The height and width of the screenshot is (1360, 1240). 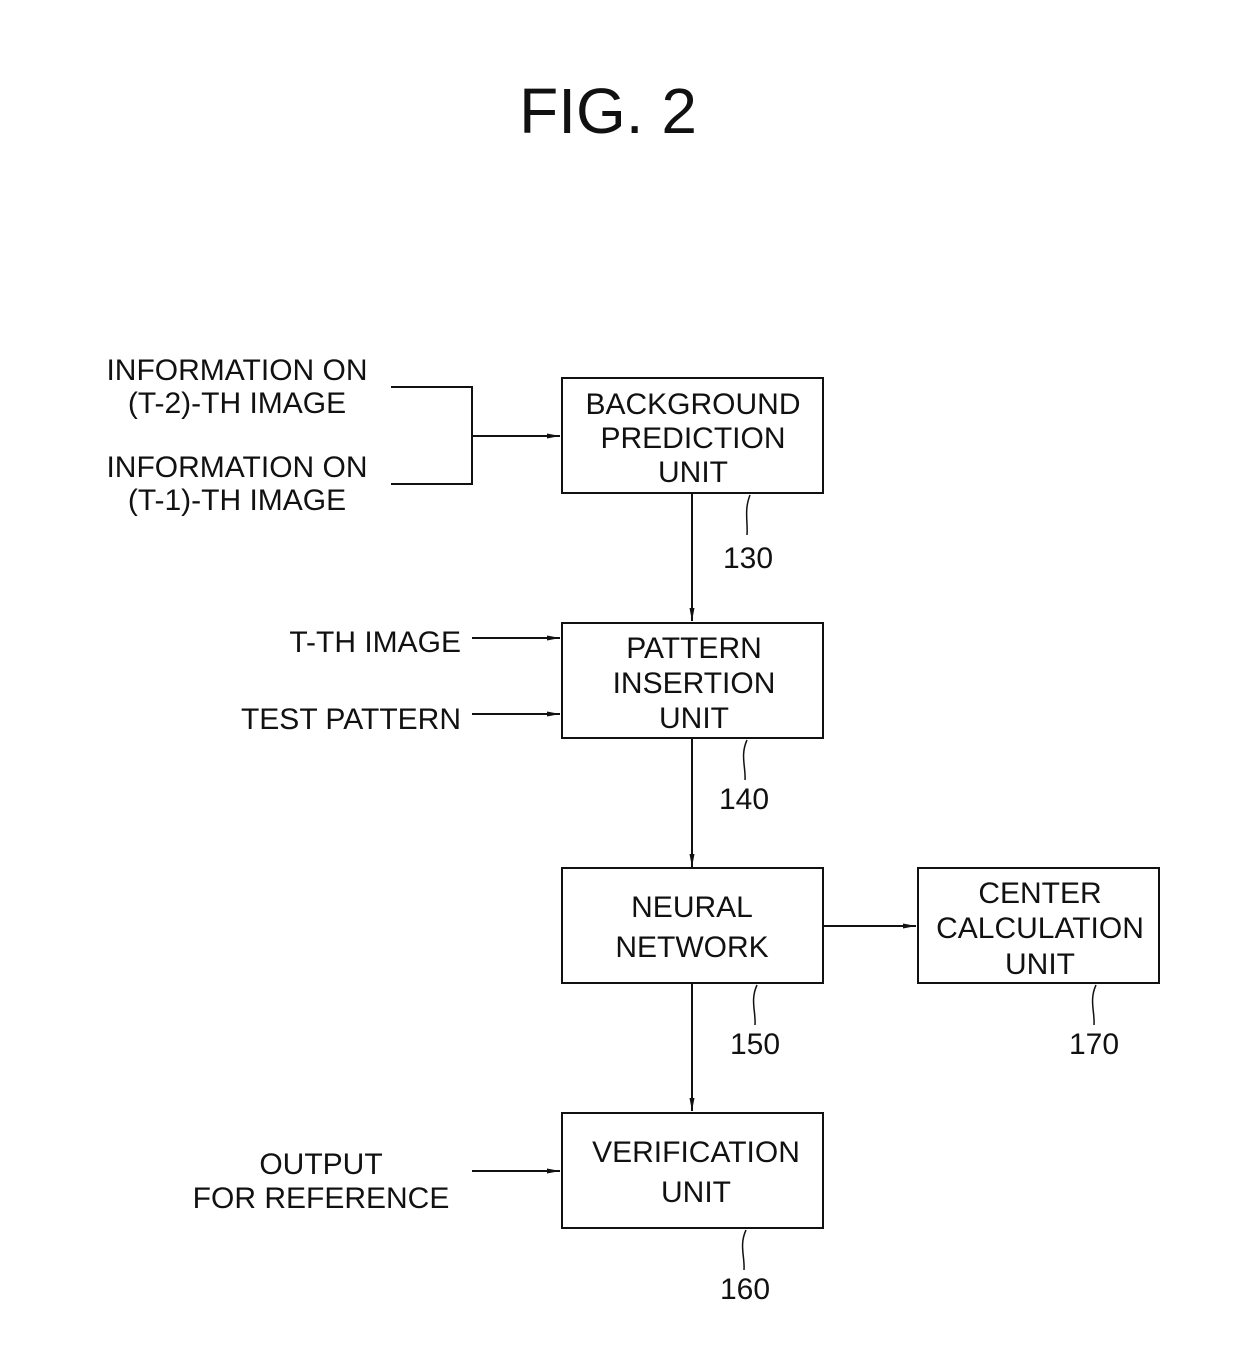 What do you see at coordinates (696, 1192) in the screenshot?
I see `verification-line2: UNIT` at bounding box center [696, 1192].